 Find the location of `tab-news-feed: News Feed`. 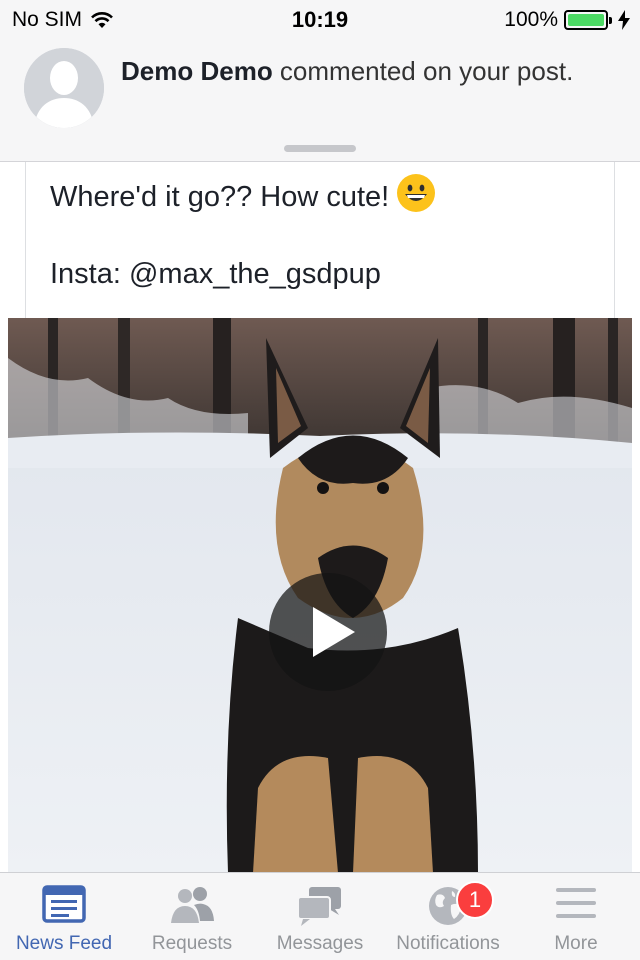

tab-news-feed: News Feed is located at coordinates (64, 916).